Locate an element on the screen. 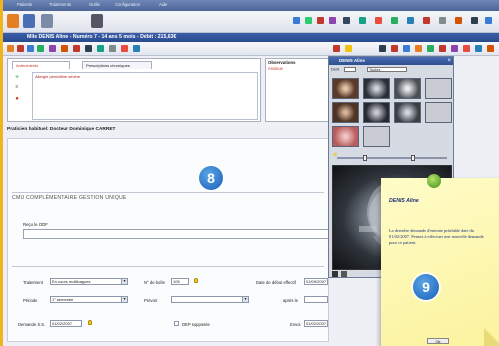 The image size is (499, 346). settings-icon is located at coordinates (97, 21).